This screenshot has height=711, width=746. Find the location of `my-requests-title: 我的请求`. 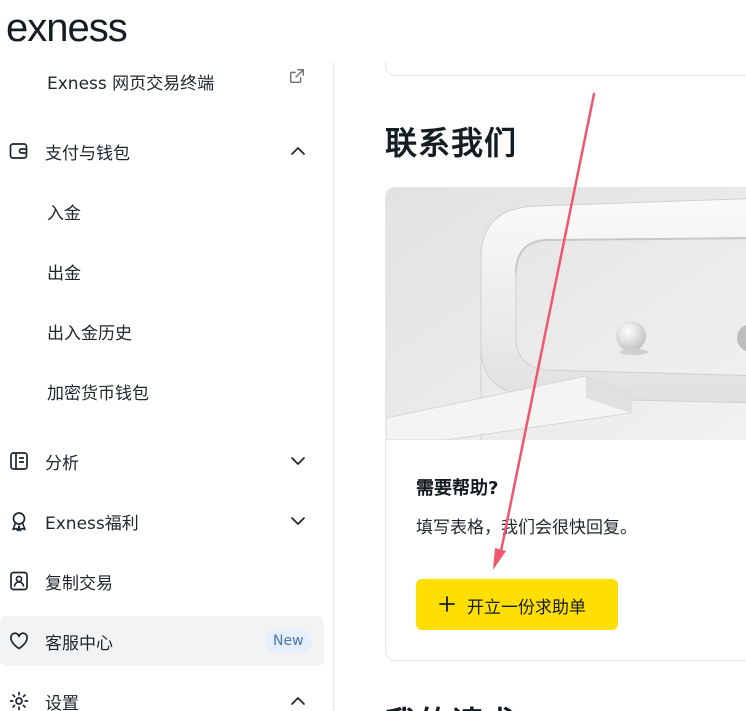

my-requests-title: 我的请求 is located at coordinates (451, 704).